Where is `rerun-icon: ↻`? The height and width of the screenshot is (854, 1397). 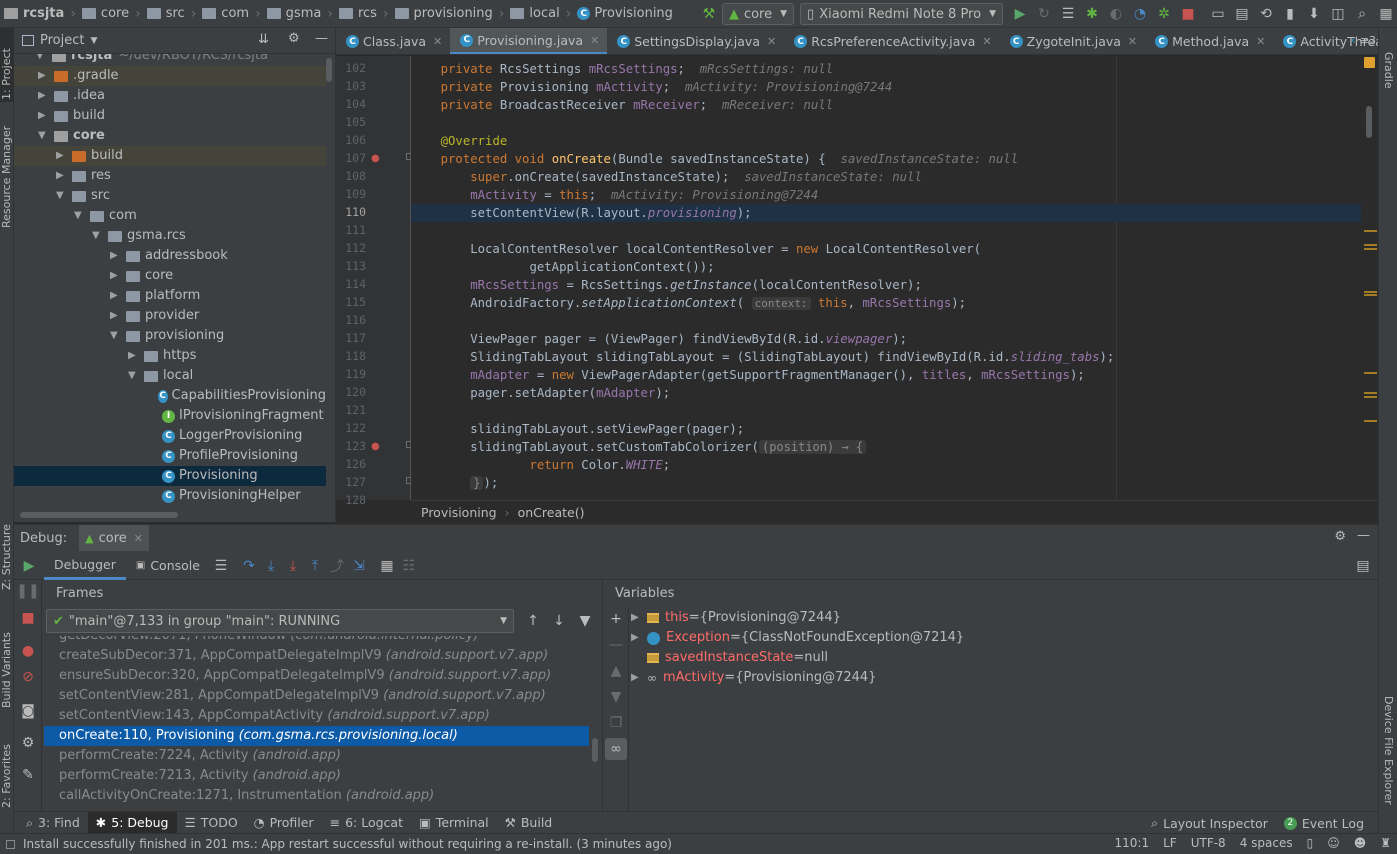 rerun-icon: ↻ is located at coordinates (1044, 14).